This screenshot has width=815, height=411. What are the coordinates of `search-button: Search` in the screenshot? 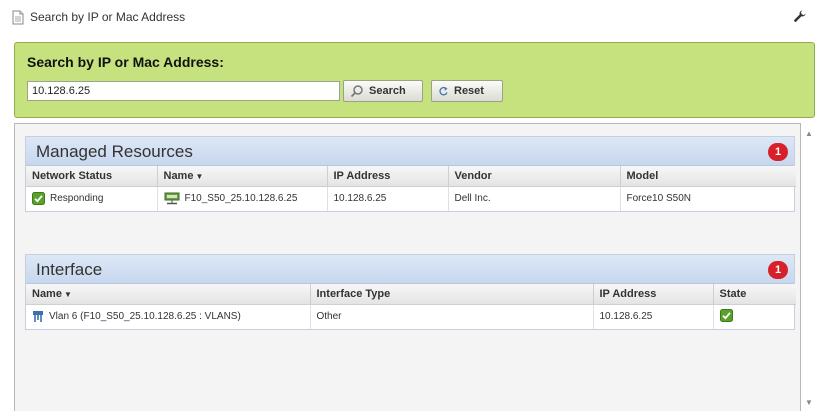 It's located at (383, 91).